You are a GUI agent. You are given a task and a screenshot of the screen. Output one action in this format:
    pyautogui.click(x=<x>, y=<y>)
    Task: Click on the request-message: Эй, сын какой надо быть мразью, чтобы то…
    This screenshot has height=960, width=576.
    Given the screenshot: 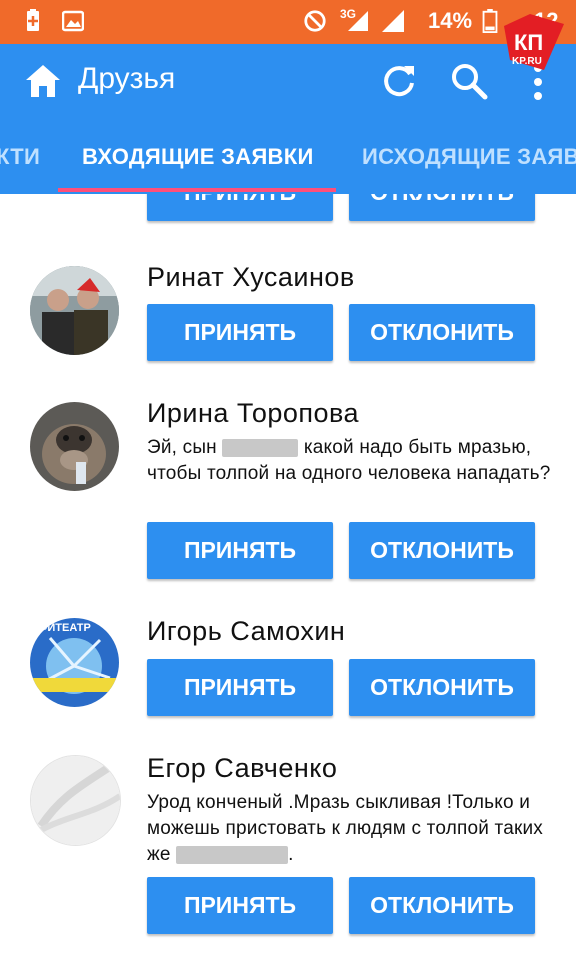 What is the action you would take?
    pyautogui.click(x=349, y=460)
    